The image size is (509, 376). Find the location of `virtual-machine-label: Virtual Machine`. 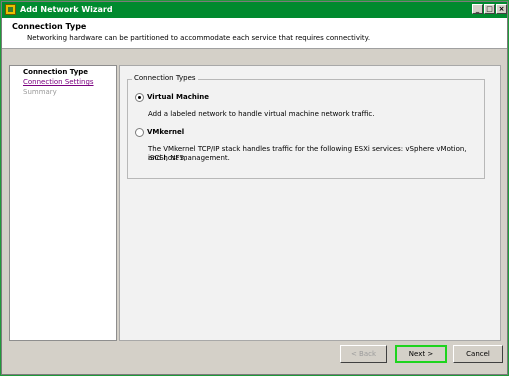

virtual-machine-label: Virtual Machine is located at coordinates (178, 97).